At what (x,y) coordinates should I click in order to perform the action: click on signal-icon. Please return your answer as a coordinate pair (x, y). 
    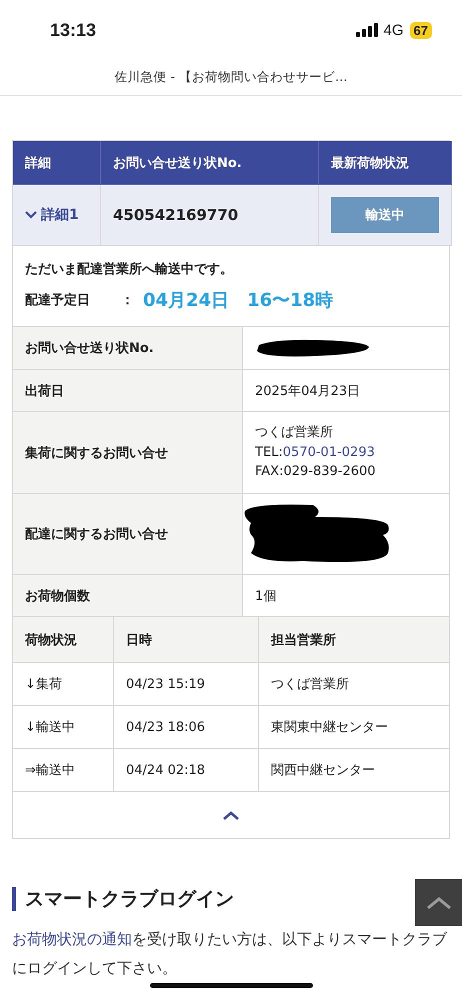
    Looking at the image, I should click on (367, 30).